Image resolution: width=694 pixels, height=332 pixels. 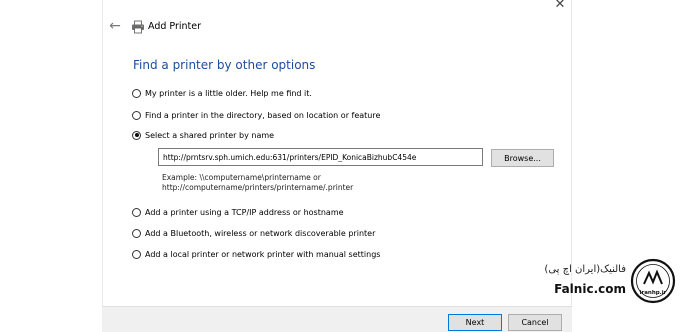 What do you see at coordinates (320, 157) in the screenshot?
I see `shared-printer-name-input` at bounding box center [320, 157].